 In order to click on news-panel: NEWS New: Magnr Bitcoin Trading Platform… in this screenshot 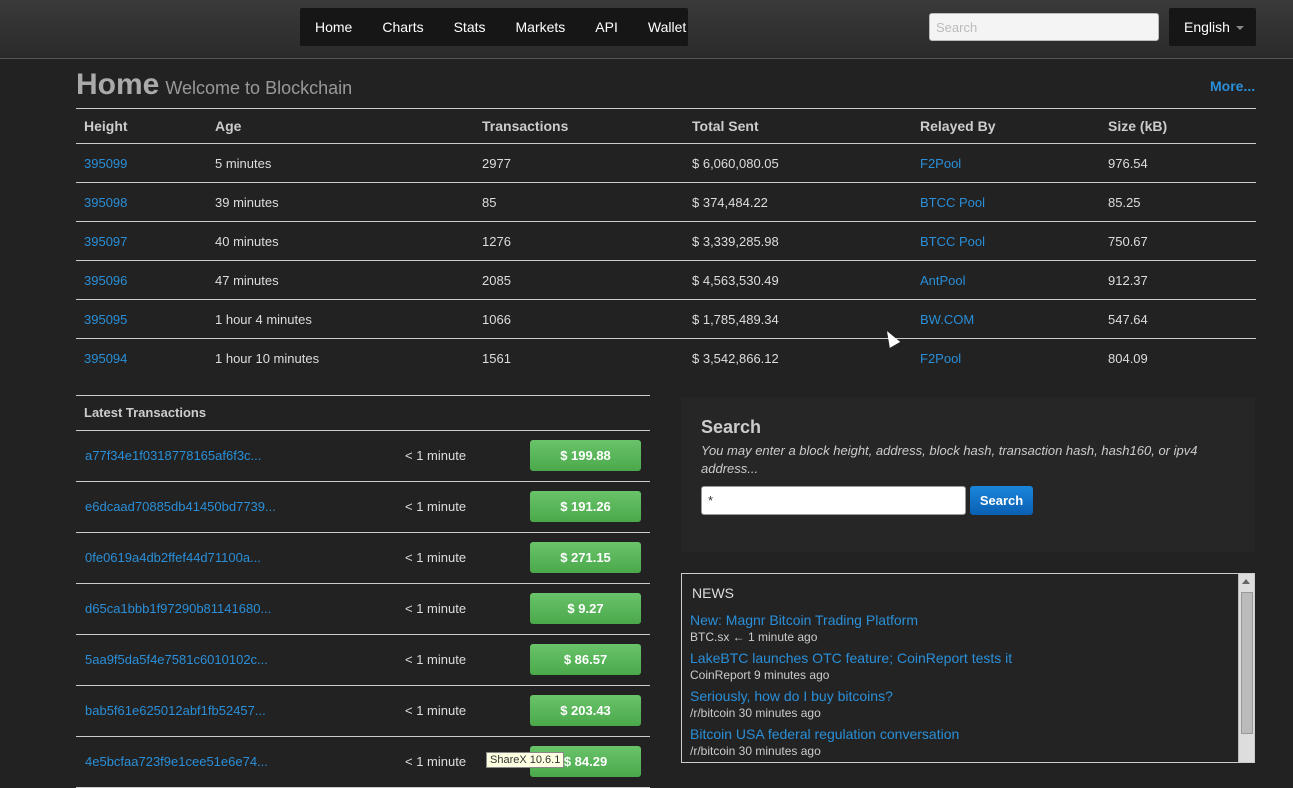, I will do `click(968, 668)`.